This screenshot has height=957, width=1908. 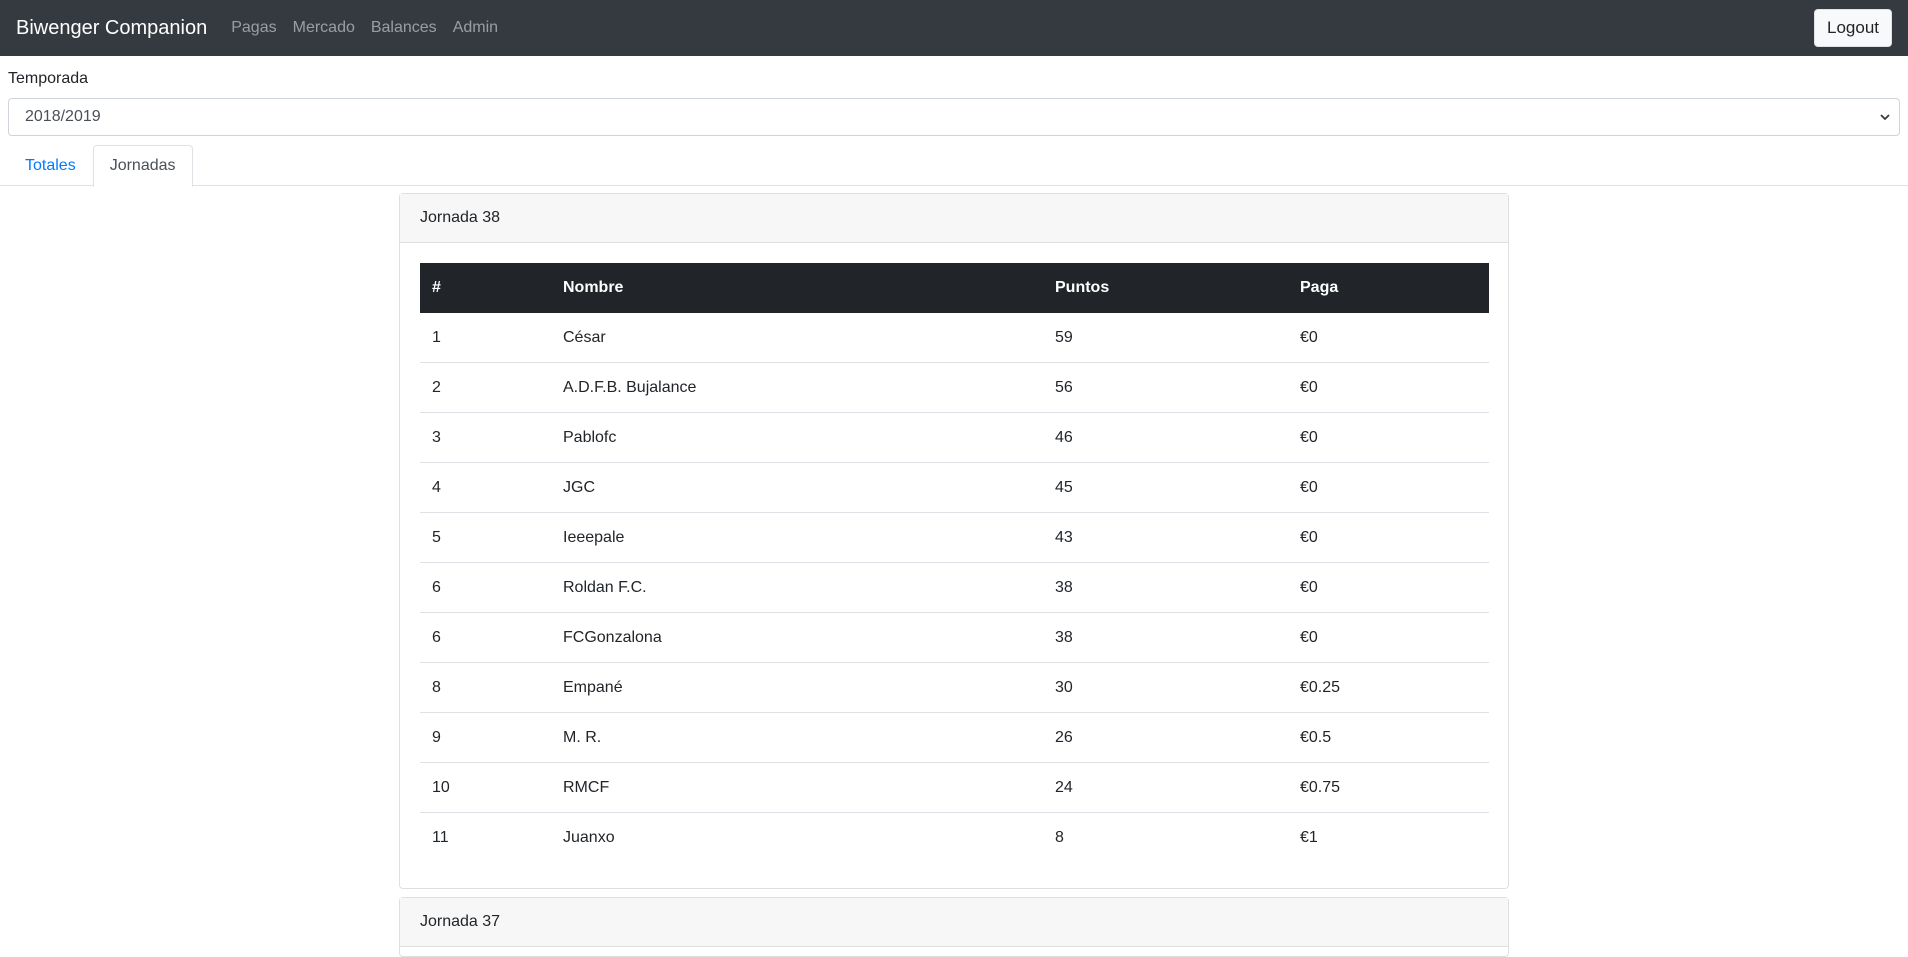 What do you see at coordinates (485, 487) in the screenshot?
I see `cell-rank: 4` at bounding box center [485, 487].